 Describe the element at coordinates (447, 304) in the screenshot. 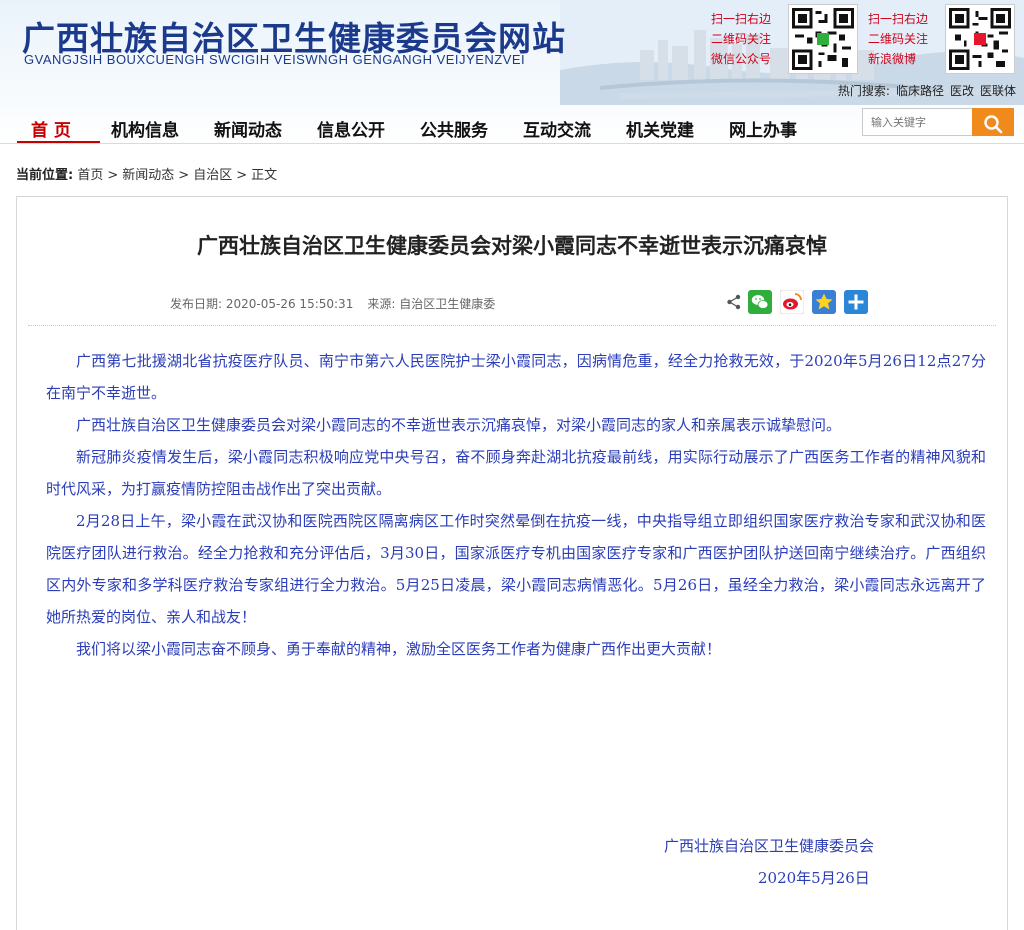

I see `article-source: 自治区卫生健康委` at that location.